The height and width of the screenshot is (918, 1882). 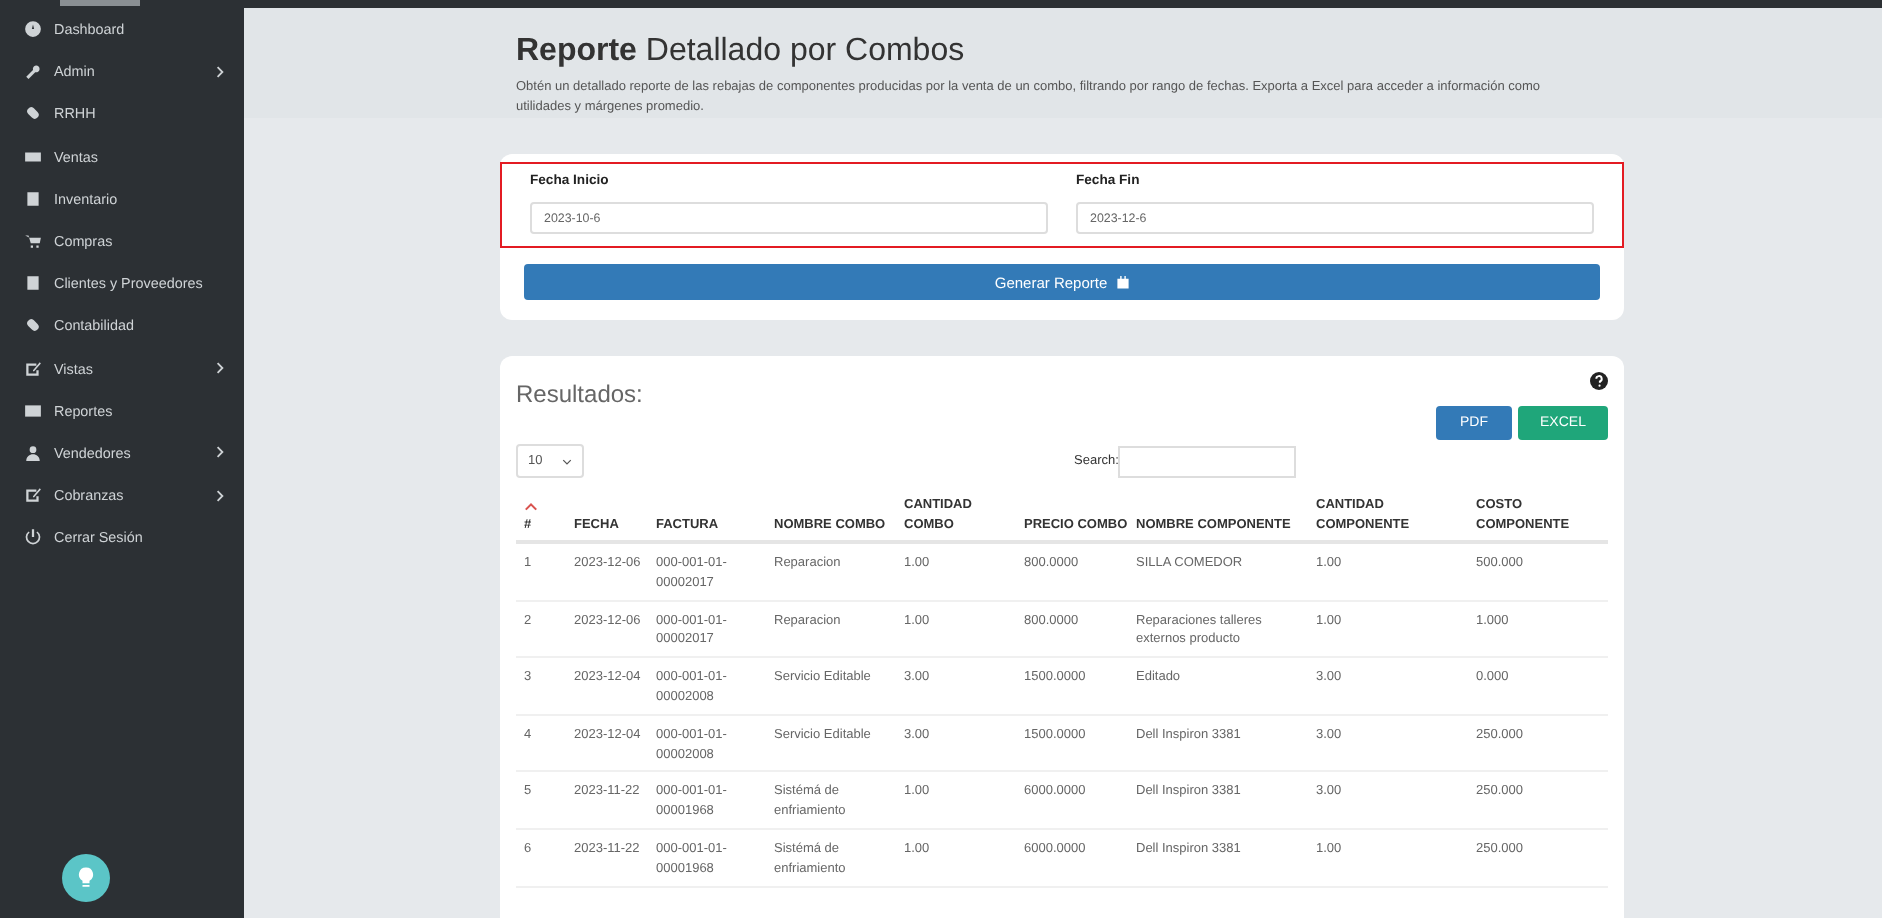 I want to click on lightbulb-icon, so click(x=86, y=878).